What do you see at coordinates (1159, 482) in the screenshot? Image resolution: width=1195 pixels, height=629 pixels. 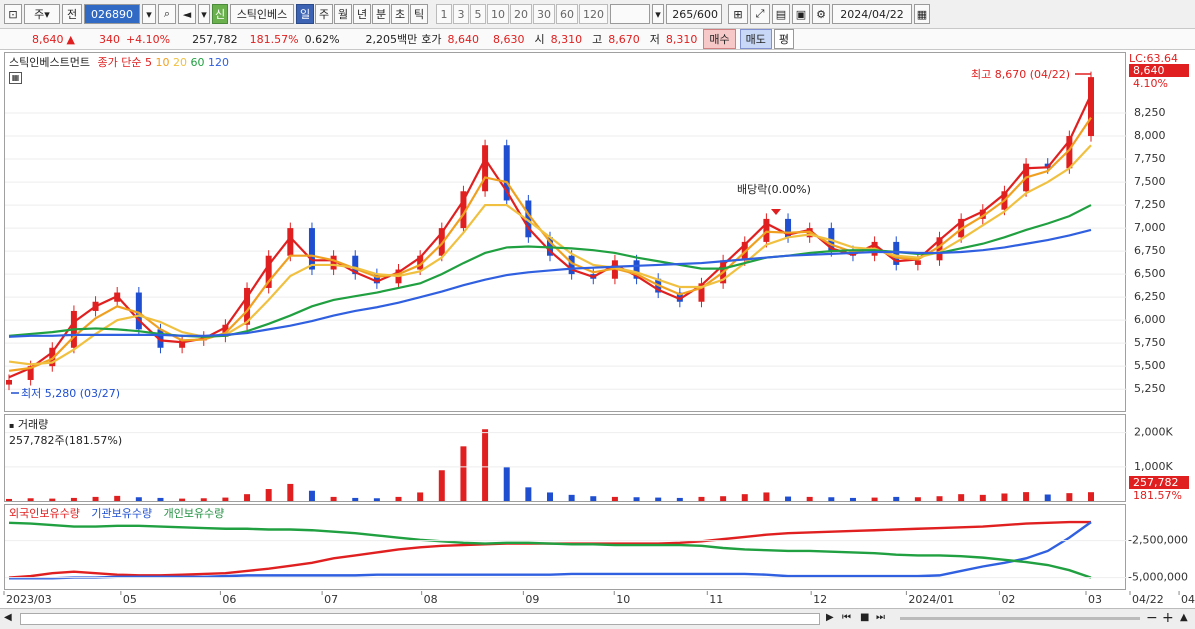 I see `last-volume-tag: 257,782` at bounding box center [1159, 482].